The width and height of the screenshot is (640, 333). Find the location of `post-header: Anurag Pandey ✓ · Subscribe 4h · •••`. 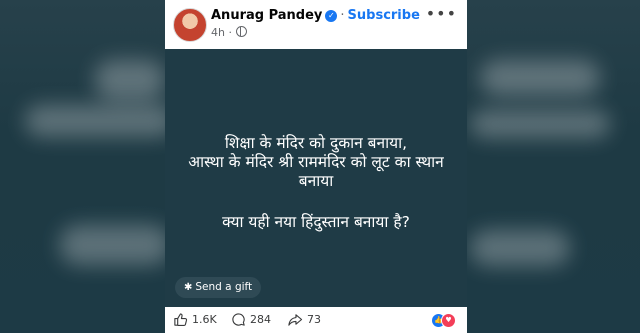

post-header: Anurag Pandey ✓ · Subscribe 4h · ••• is located at coordinates (316, 24).